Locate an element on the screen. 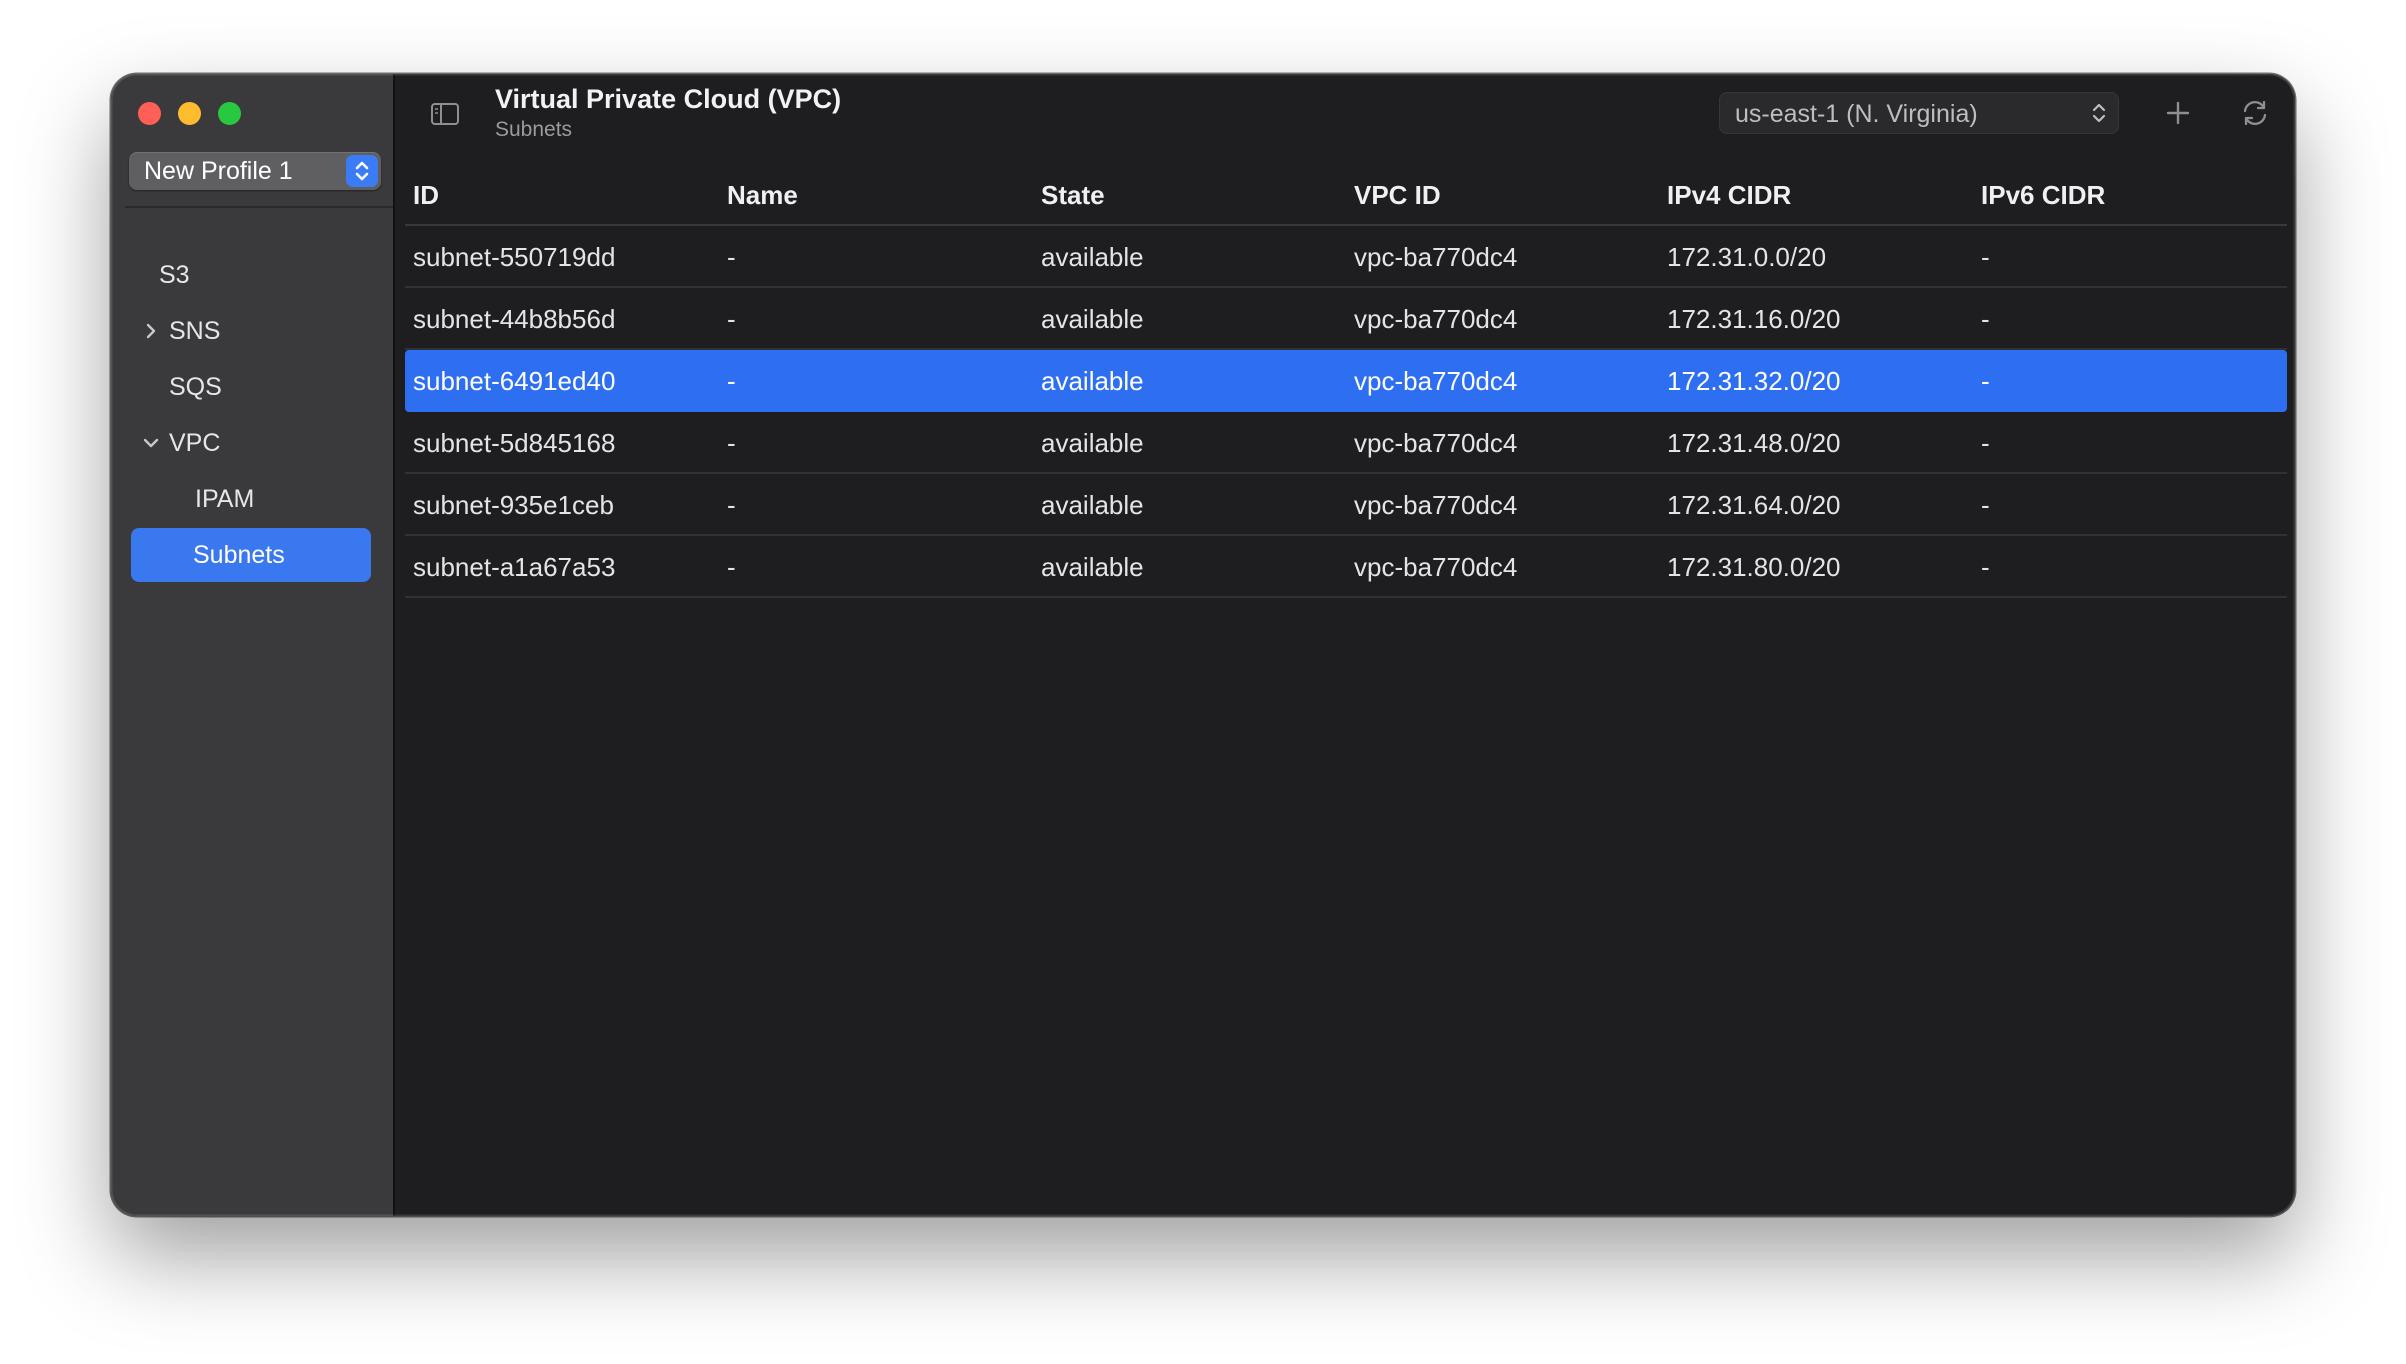 Image resolution: width=2406 pixels, height=1364 pixels. sidebar-item-label: SNS is located at coordinates (195, 331).